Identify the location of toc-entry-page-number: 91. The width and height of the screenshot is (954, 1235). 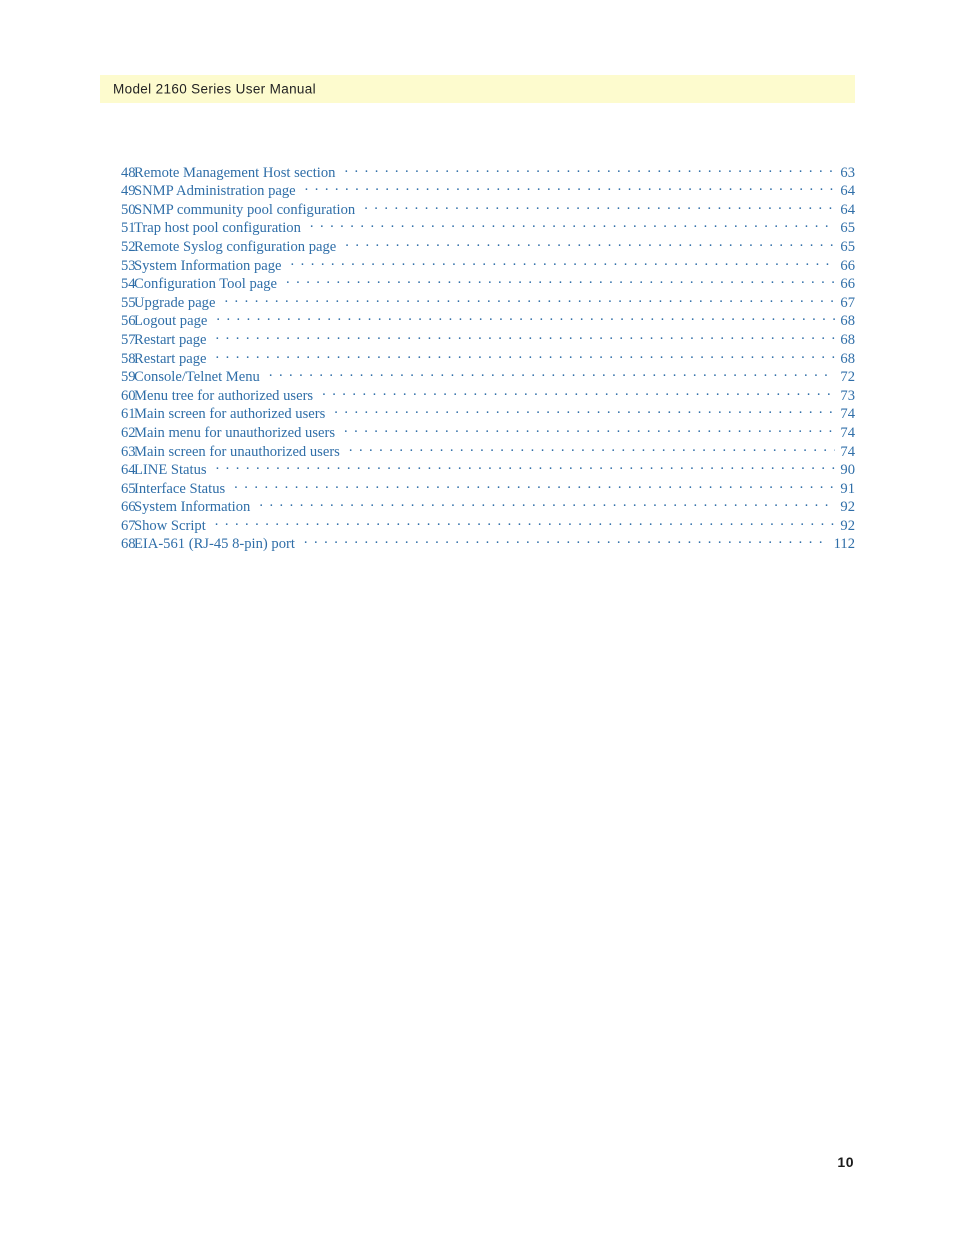
(847, 488).